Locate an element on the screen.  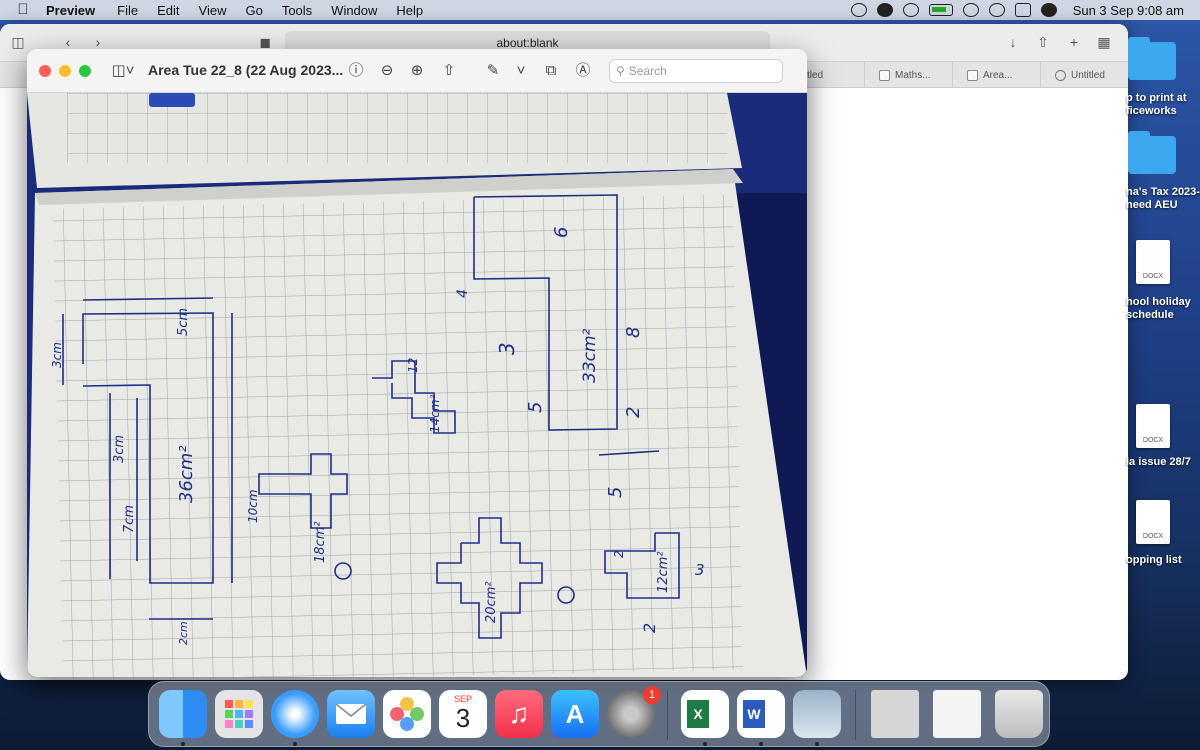
dock: SEP 3 ♫ A 1 X W is located at coordinates (599, 714).